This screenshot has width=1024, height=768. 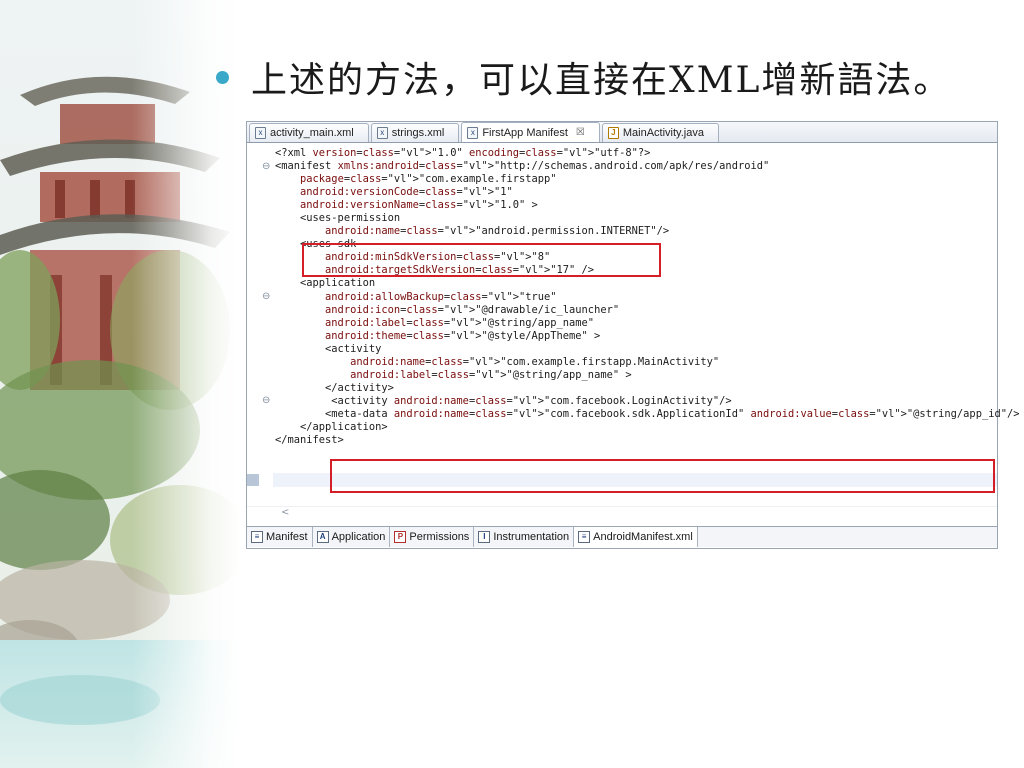 What do you see at coordinates (328, 348) in the screenshot?
I see `code-line: <activity` at bounding box center [328, 348].